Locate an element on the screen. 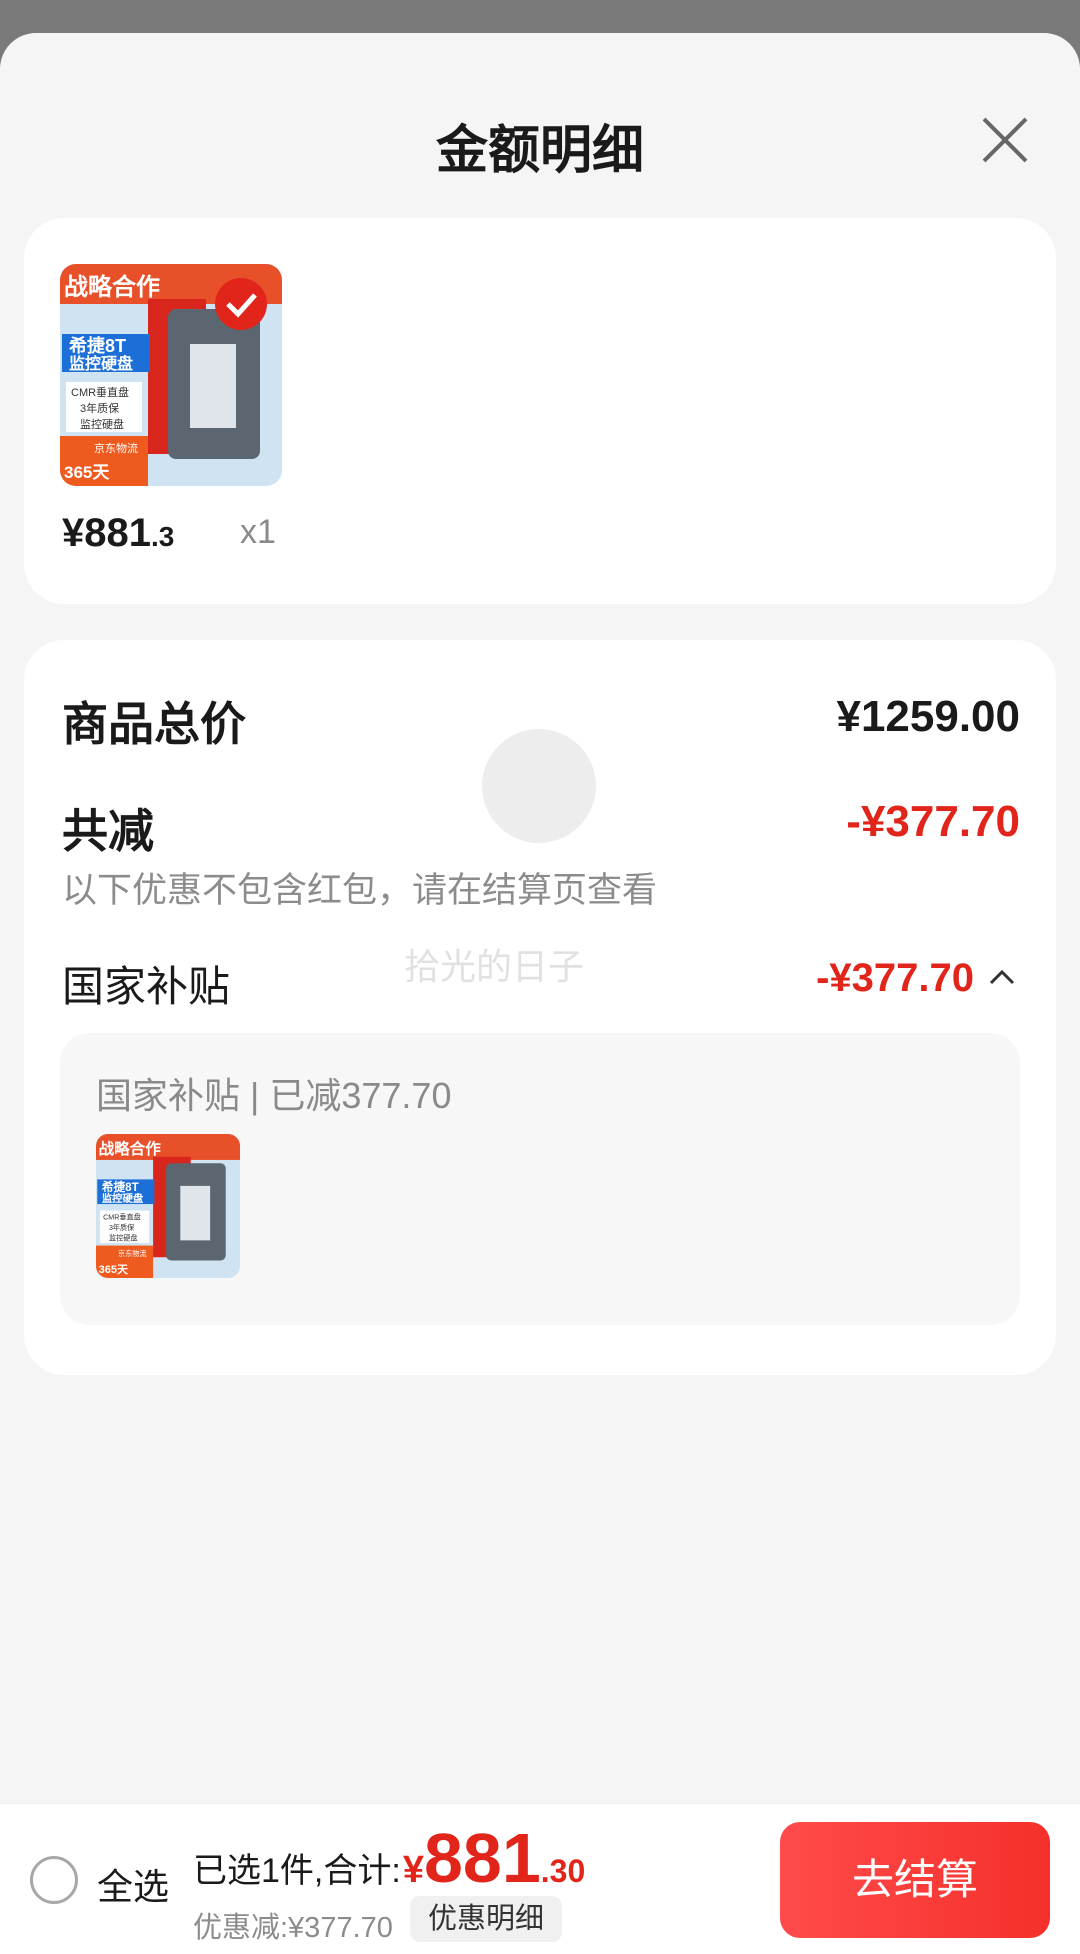 The image size is (1080, 1954). subsidy-detail-title: 国家补贴 | 已减377.70 is located at coordinates (274, 1095).